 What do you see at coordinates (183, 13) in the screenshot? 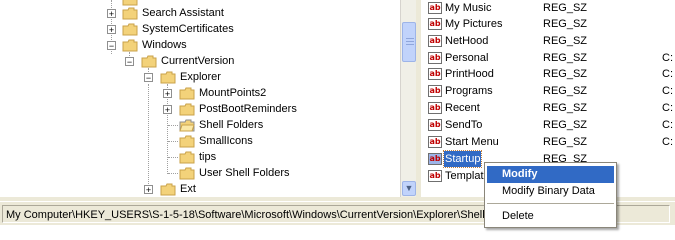
I see `tree-item-label: Search Assistant` at bounding box center [183, 13].